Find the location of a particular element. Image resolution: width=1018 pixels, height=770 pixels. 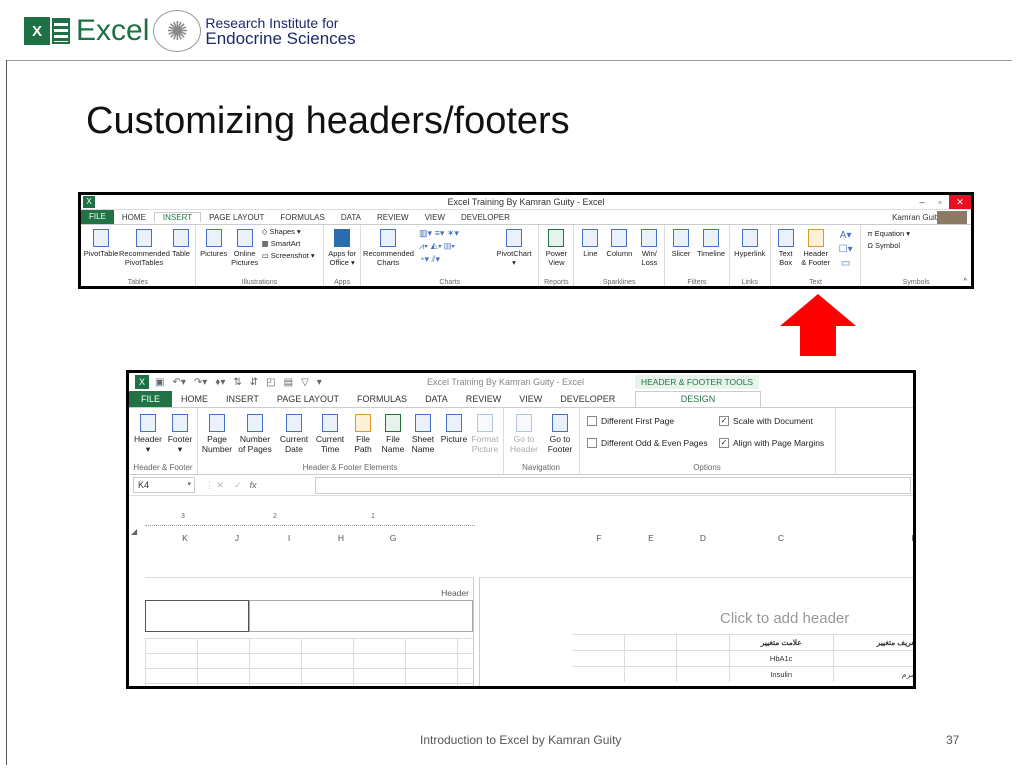

symbol-button: Ω Symbol is located at coordinates (883, 245).